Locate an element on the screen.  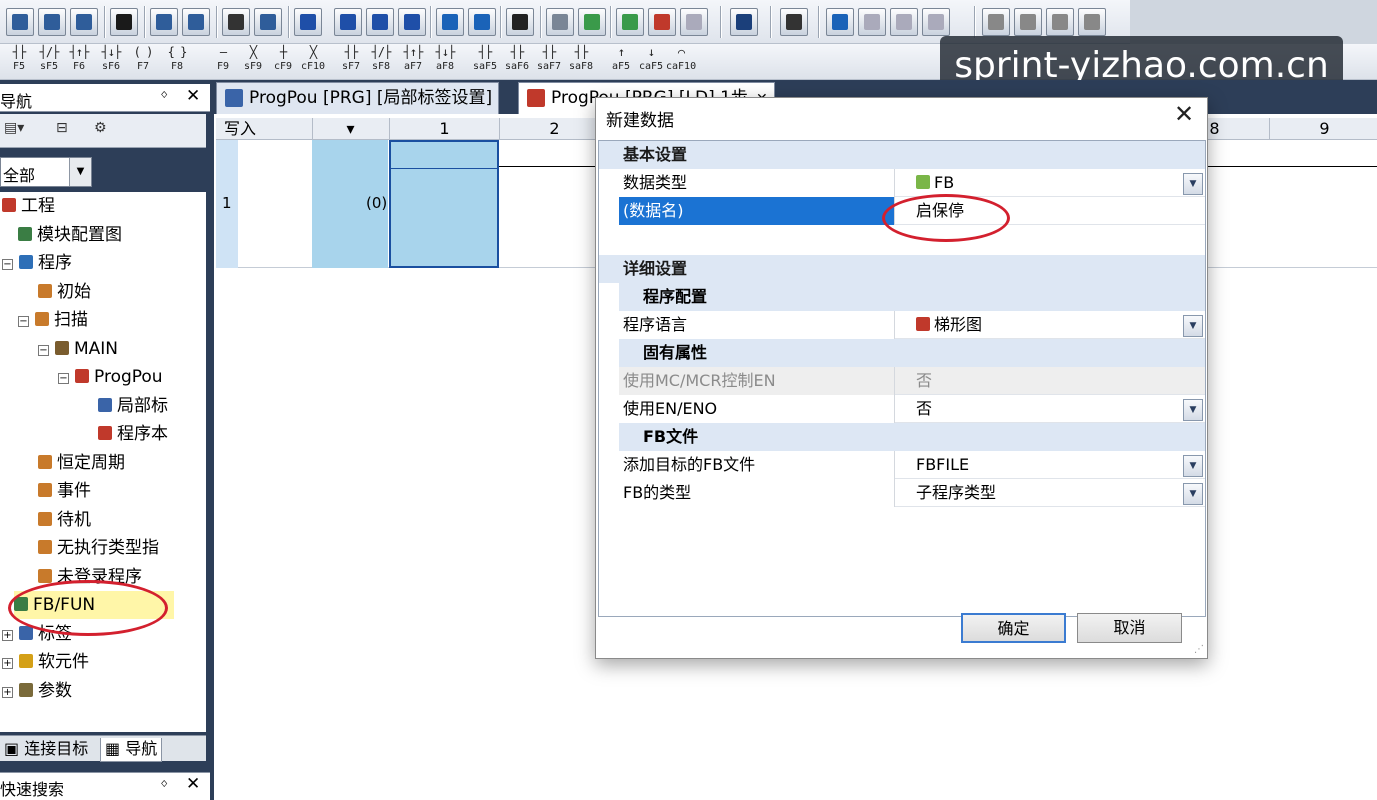
tree-item-8: 程序本 is located at coordinates (133, 434).